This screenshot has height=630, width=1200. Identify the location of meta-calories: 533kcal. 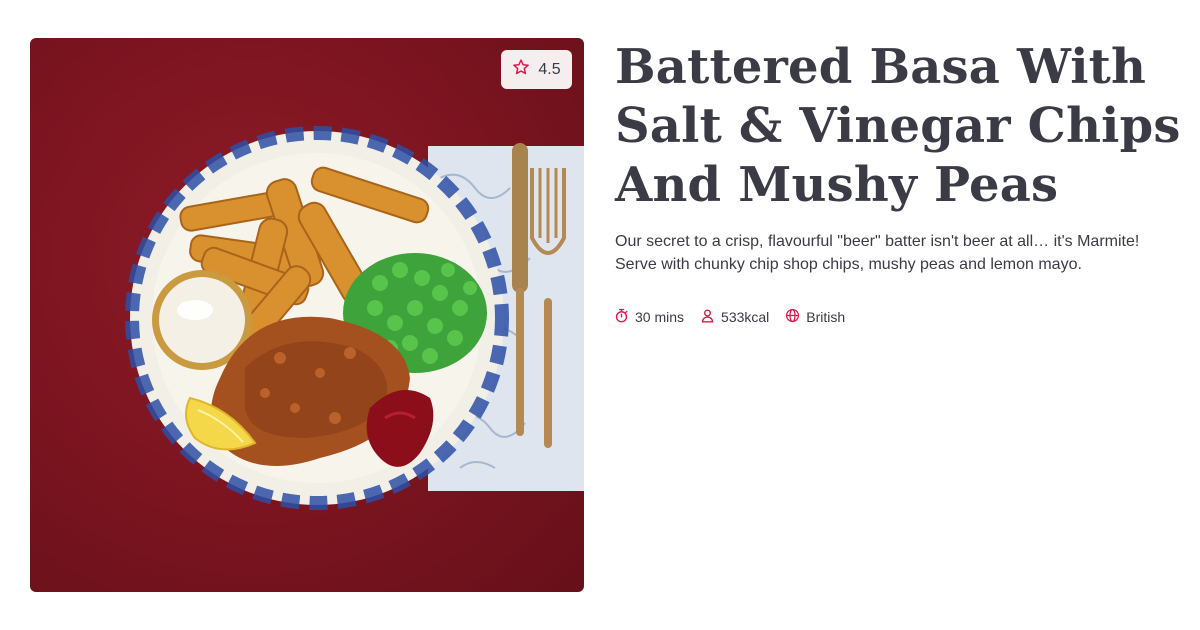
(734, 317).